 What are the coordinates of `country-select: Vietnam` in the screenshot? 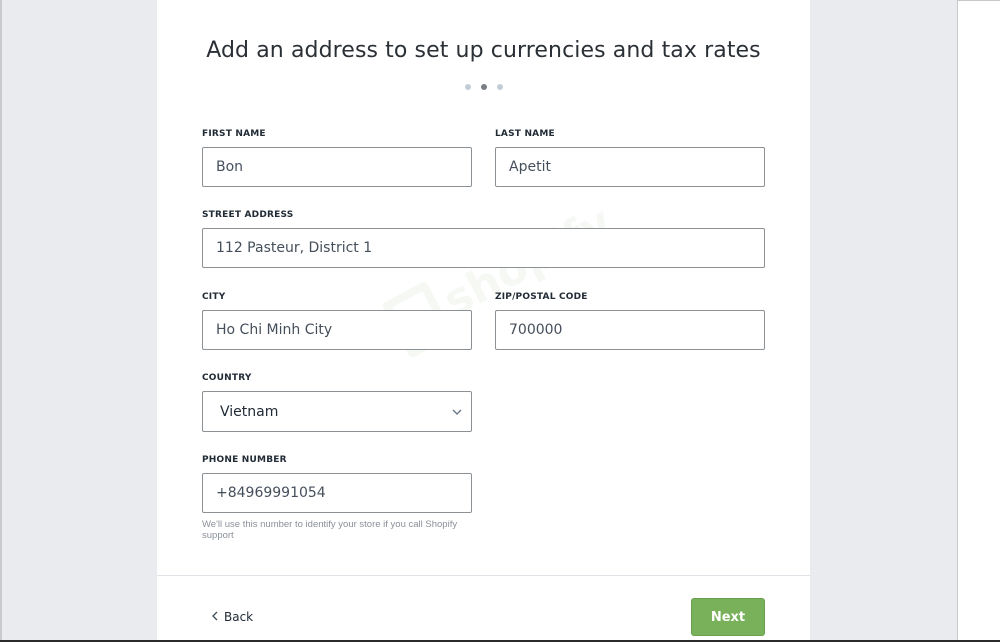 It's located at (337, 411).